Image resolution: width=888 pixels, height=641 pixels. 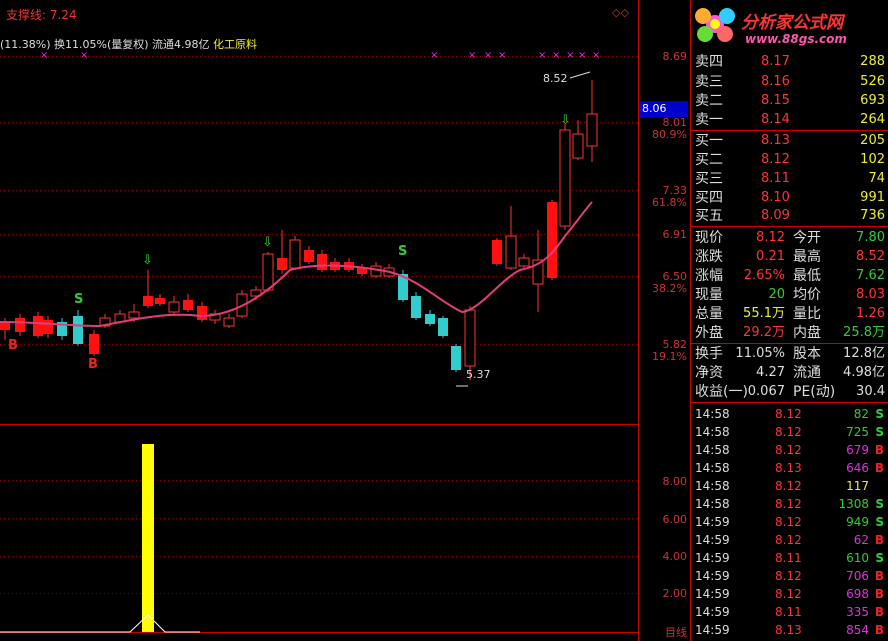 I want to click on tick-row: 14:59 8.12 949 S, so click(x=790, y=522).